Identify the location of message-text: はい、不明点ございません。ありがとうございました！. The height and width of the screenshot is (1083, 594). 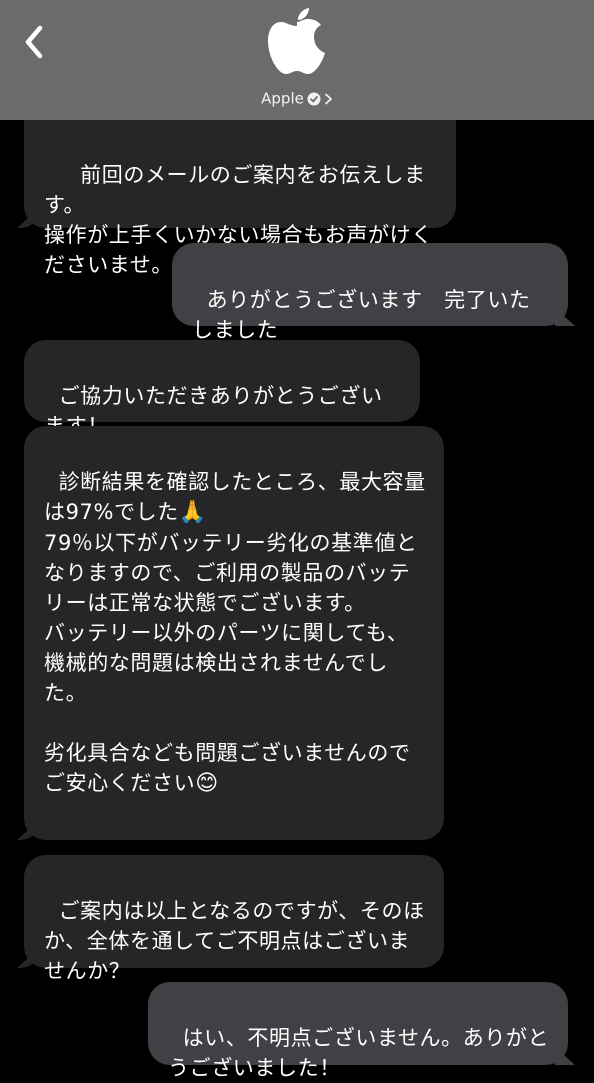
(359, 1053).